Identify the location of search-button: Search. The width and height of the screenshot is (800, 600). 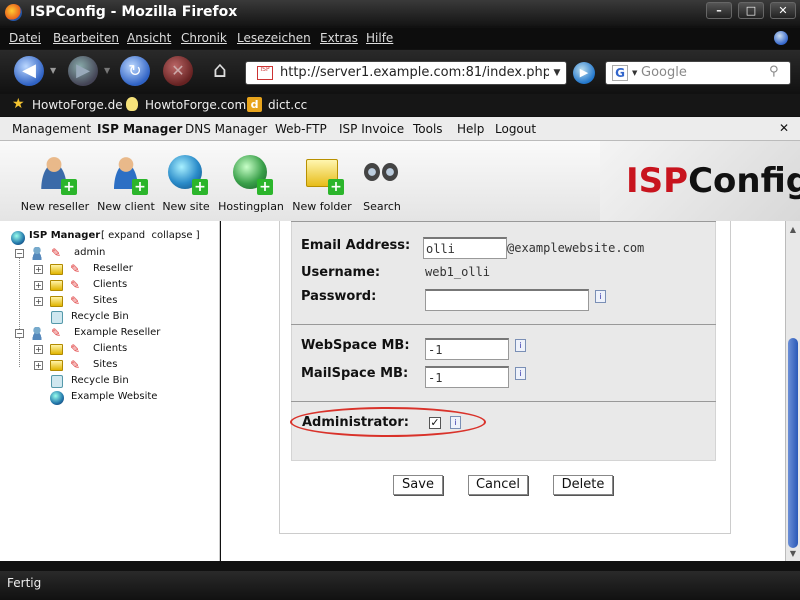
(382, 188).